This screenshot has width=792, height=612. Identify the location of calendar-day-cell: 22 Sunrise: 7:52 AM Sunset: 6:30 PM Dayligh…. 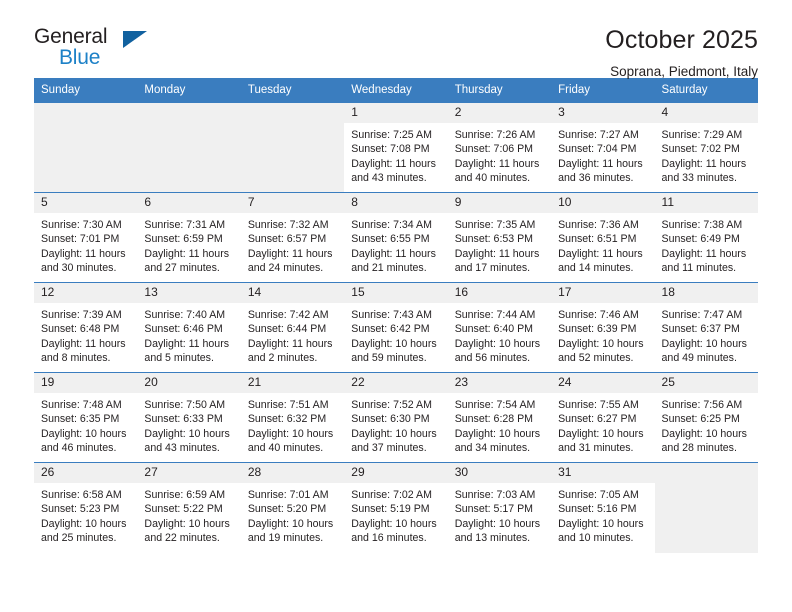
(396, 417).